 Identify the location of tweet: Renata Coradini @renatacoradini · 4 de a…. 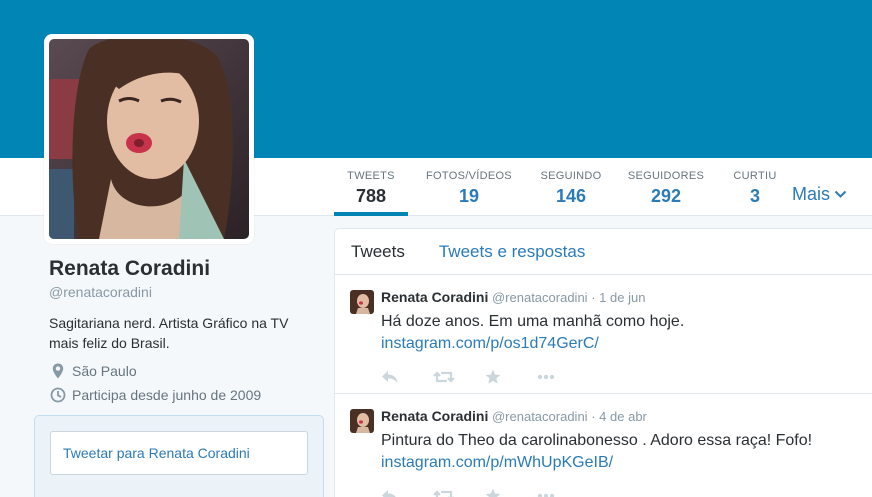
(603, 445).